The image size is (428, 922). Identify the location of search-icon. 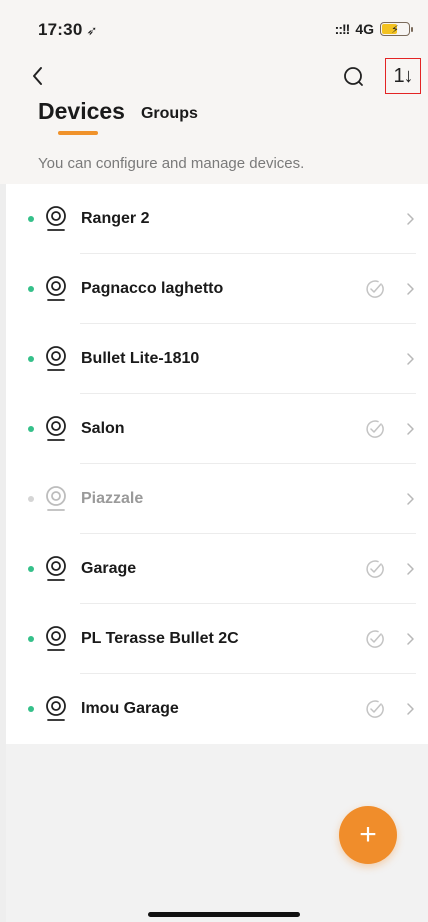
(353, 76).